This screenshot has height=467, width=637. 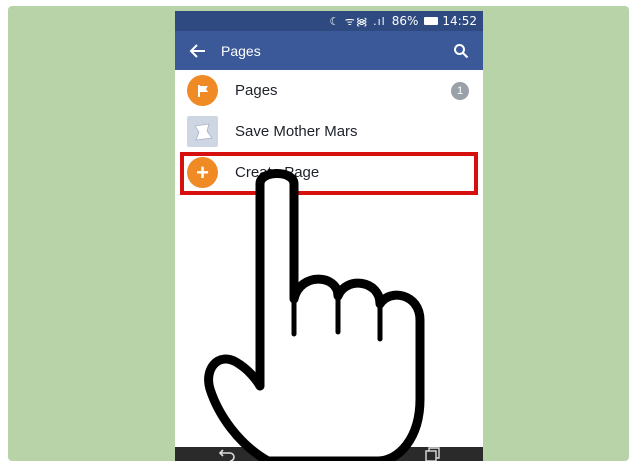 I want to click on plus-icon: +, so click(x=202, y=172).